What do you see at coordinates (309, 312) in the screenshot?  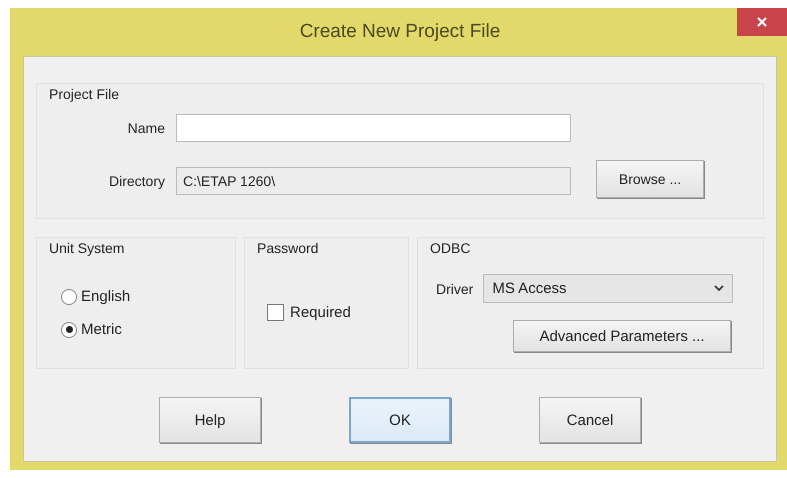 I see `required-checkbox: Required` at bounding box center [309, 312].